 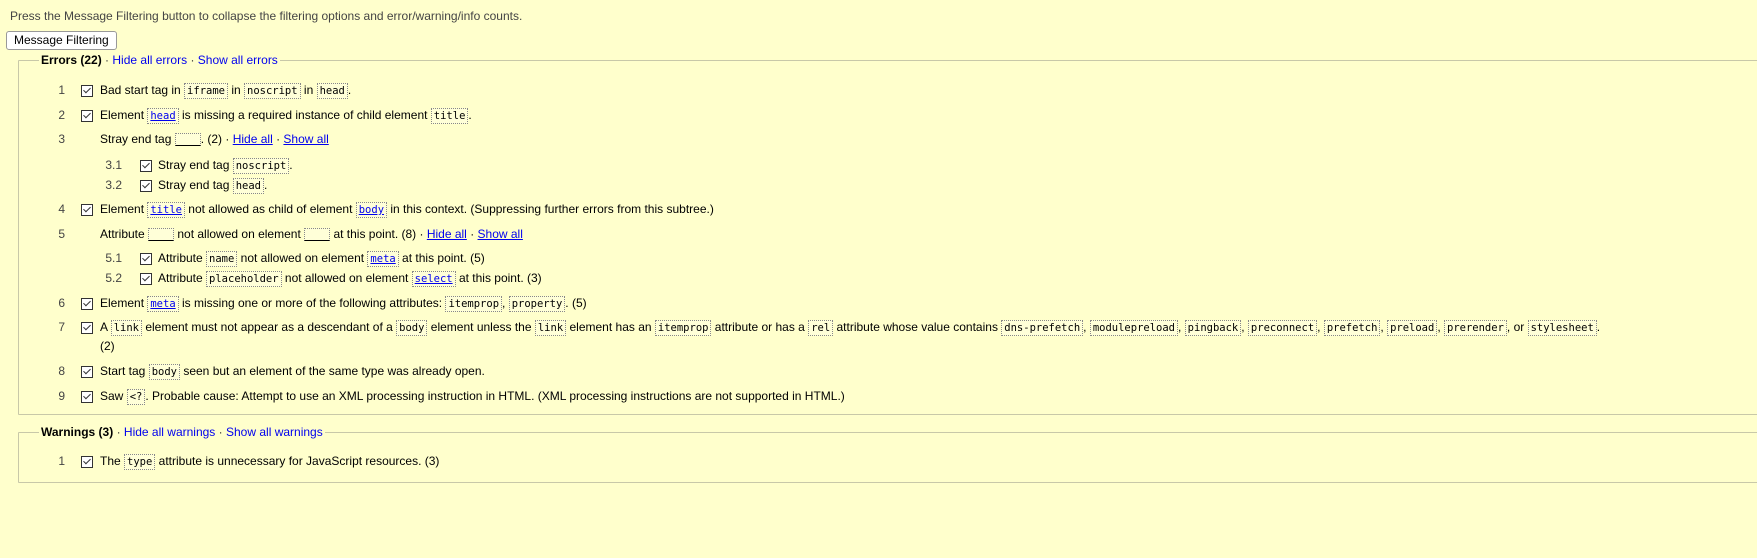 I want to click on code-token: stylesheet, so click(x=1562, y=328).